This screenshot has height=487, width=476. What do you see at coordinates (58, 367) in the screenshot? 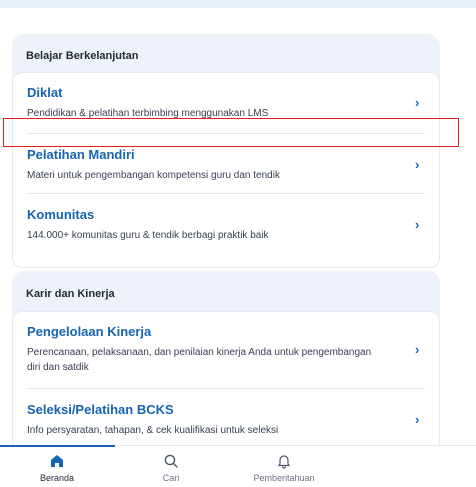
I see `item-description-line2: diri dan satdik` at bounding box center [58, 367].